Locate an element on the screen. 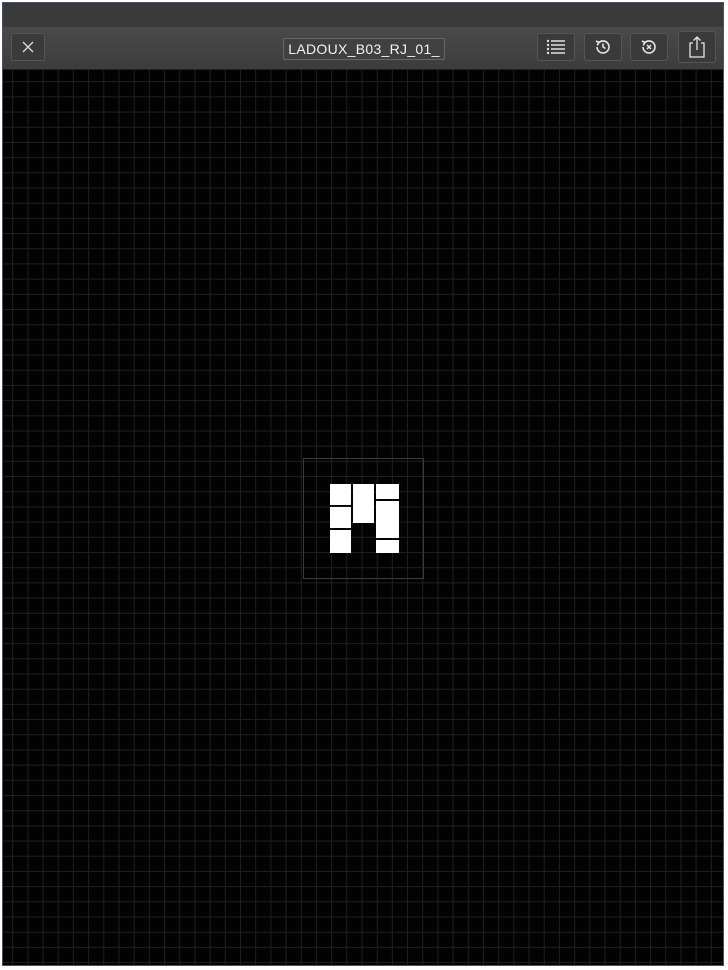 The height and width of the screenshot is (970, 728). history-button is located at coordinates (603, 47).